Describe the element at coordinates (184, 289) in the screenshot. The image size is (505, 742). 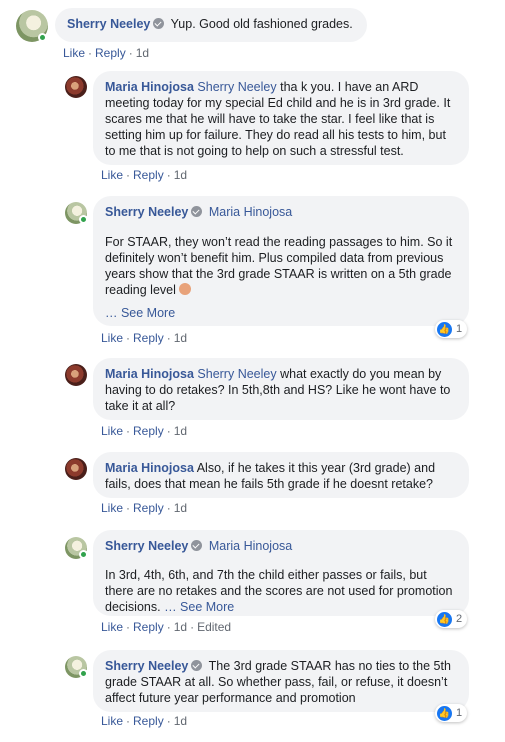
I see `woman-facepalming-emoji` at that location.